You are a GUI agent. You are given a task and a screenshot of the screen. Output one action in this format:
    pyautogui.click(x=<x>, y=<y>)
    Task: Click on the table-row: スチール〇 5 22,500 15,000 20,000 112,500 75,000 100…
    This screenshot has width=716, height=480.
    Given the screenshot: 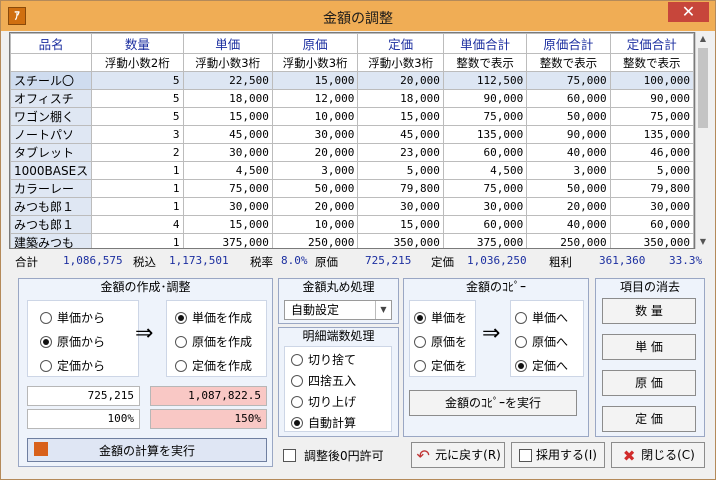 What is the action you would take?
    pyautogui.click(x=352, y=80)
    